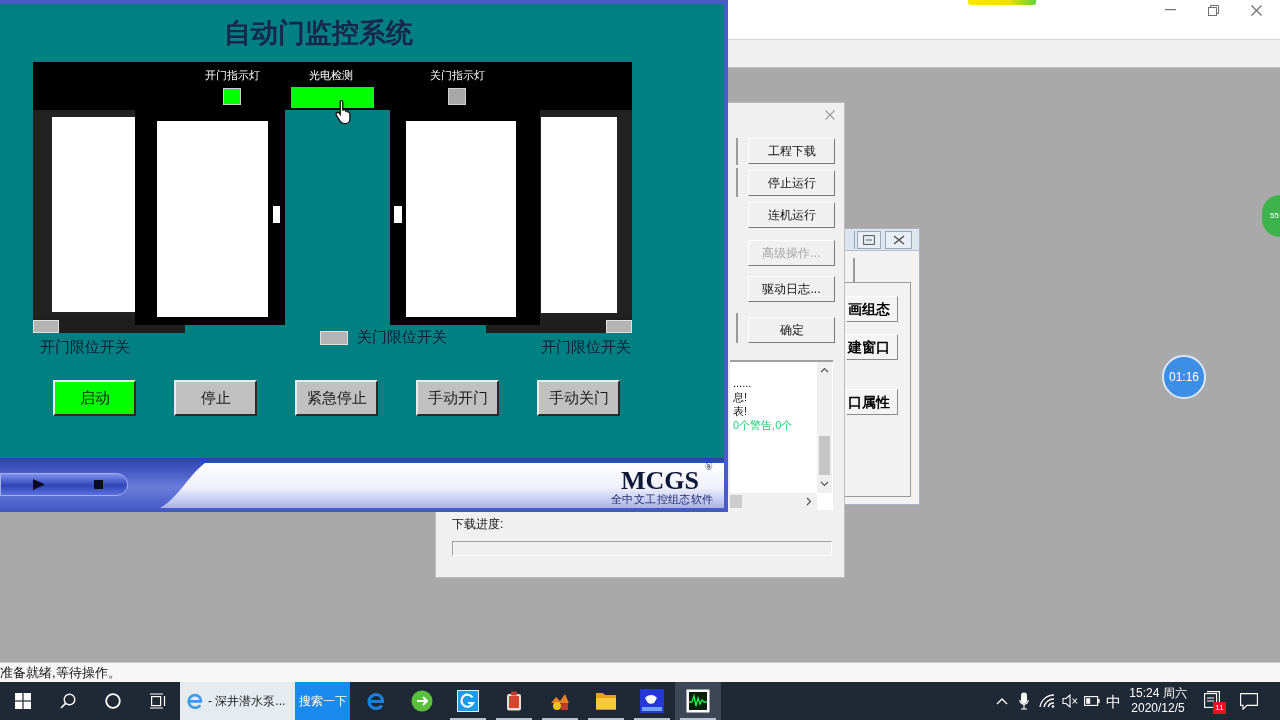 Image resolution: width=1280 pixels, height=720 pixels. I want to click on emergency-stop-button: 紧急停止, so click(336, 398).